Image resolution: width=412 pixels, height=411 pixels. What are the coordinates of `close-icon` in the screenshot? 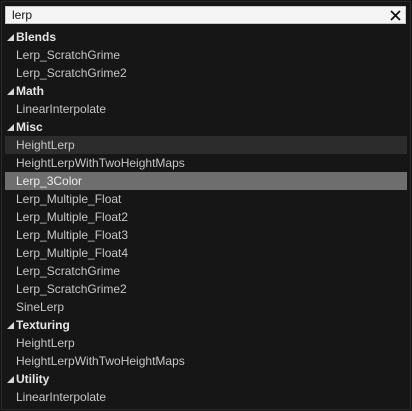 It's located at (395, 15).